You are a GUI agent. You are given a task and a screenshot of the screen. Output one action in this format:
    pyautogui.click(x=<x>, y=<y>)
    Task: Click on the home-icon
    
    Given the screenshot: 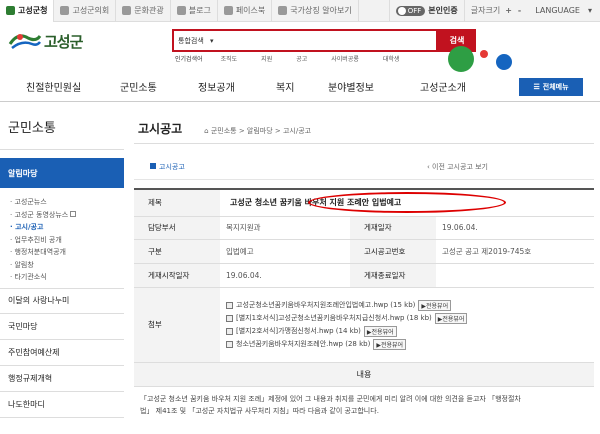 What is the action you would take?
    pyautogui.click(x=10, y=10)
    